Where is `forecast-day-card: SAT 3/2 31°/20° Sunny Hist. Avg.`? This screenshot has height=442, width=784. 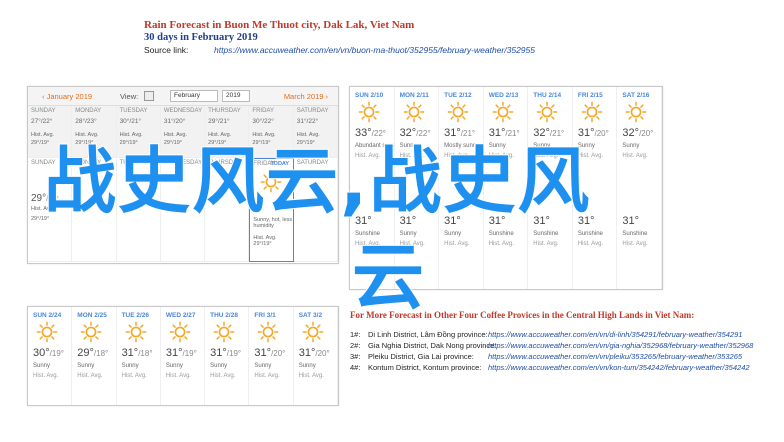 forecast-day-card: SAT 3/2 31°/20° Sunny Hist. Avg. is located at coordinates (316, 356).